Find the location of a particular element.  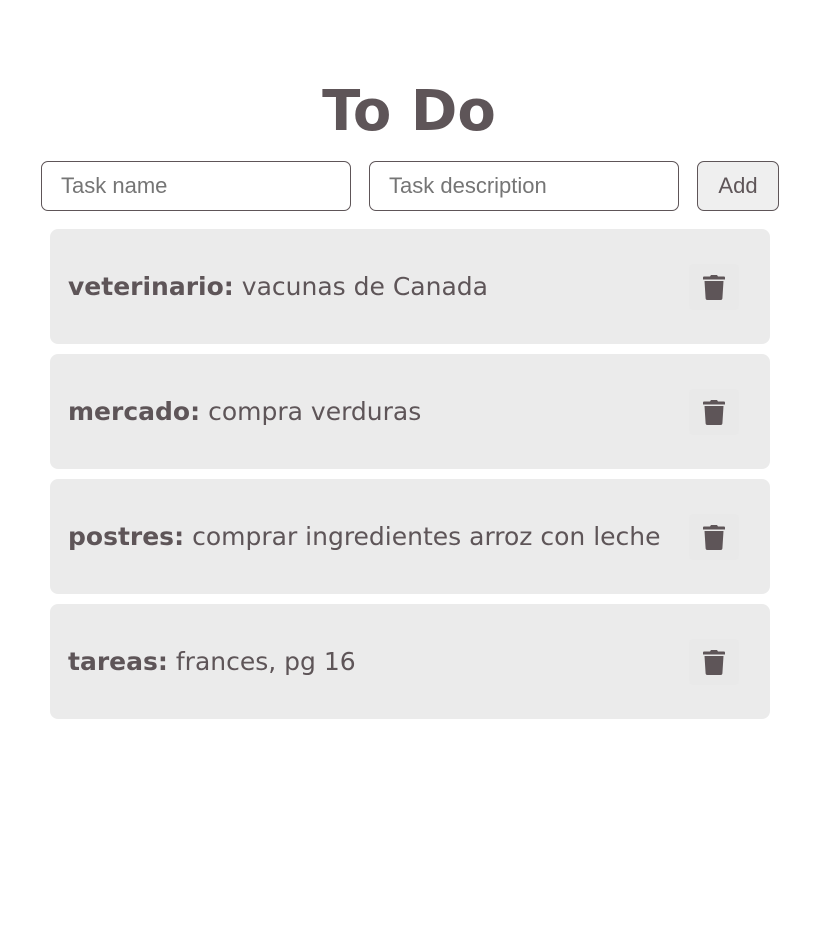

task-text: veterinario: vacunas de Canada is located at coordinates (278, 286).